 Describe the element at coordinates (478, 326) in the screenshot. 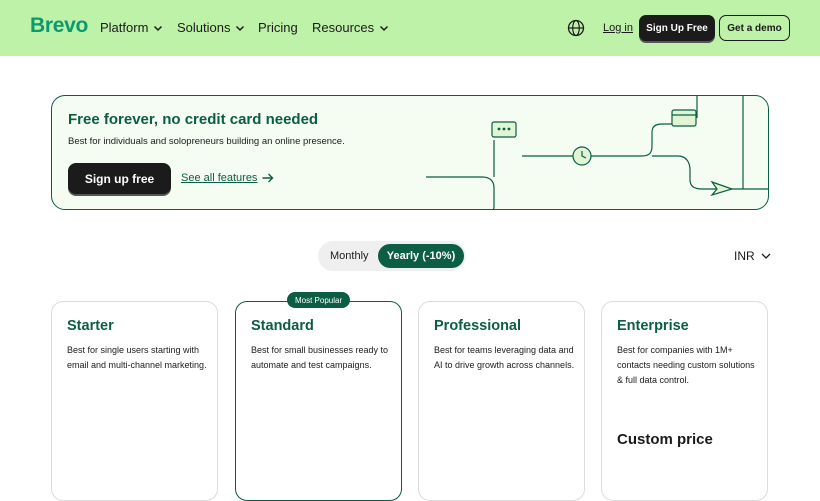

I see `plan-name: Professional` at that location.